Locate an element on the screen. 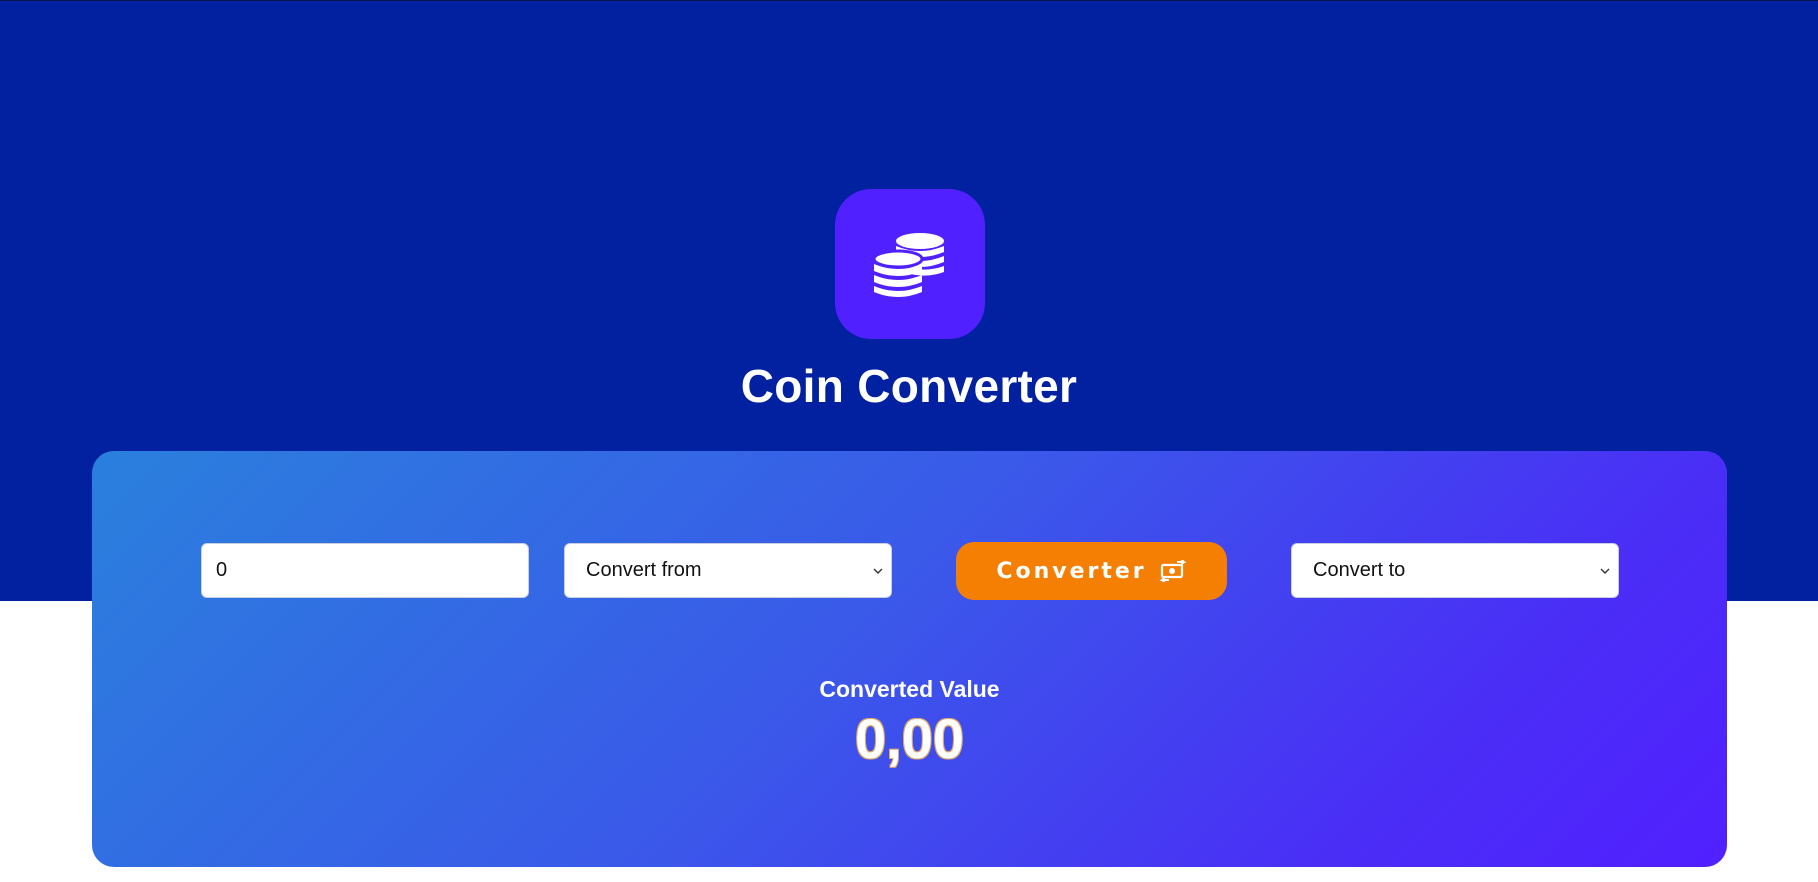 This screenshot has width=1818, height=882. converted-value-label: Converted Value is located at coordinates (909, 689).